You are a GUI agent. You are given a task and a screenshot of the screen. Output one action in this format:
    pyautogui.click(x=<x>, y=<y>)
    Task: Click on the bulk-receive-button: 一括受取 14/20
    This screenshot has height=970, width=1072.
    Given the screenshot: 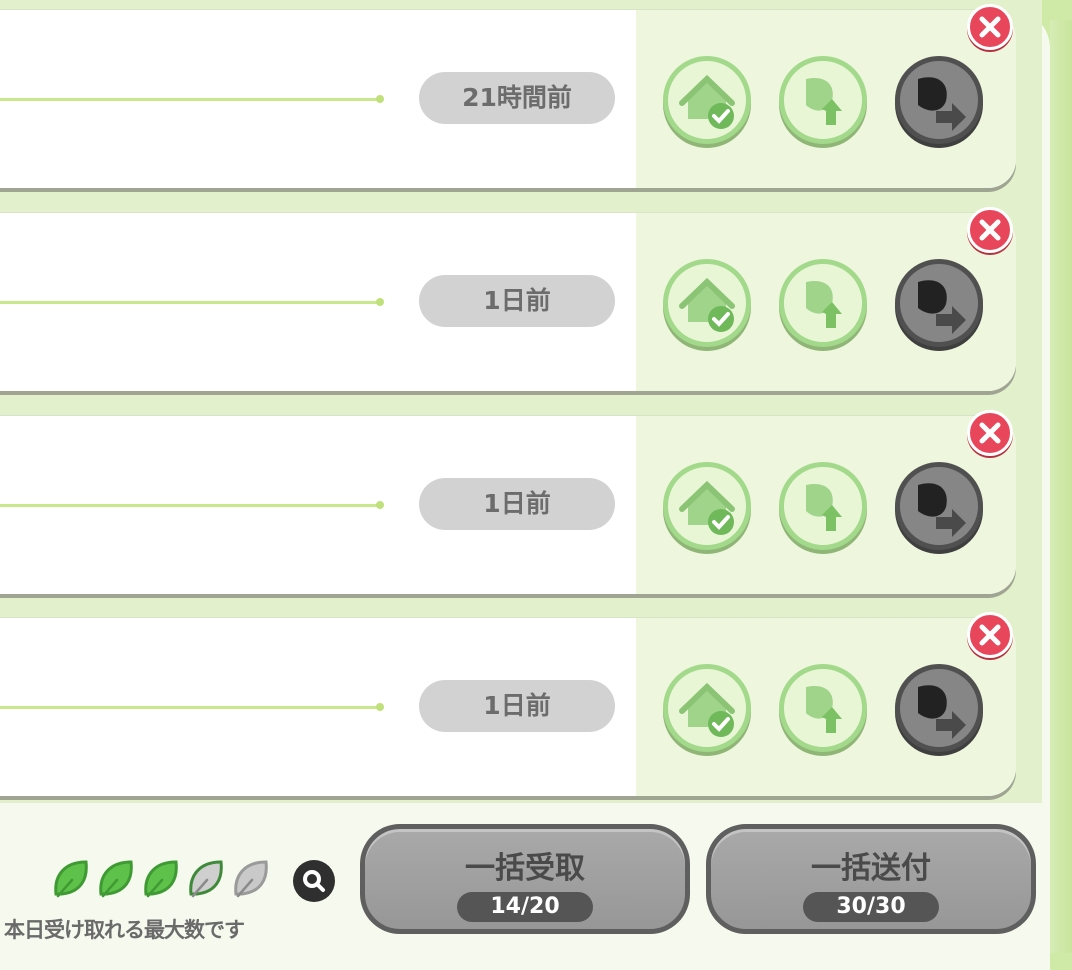 What is the action you would take?
    pyautogui.click(x=525, y=879)
    